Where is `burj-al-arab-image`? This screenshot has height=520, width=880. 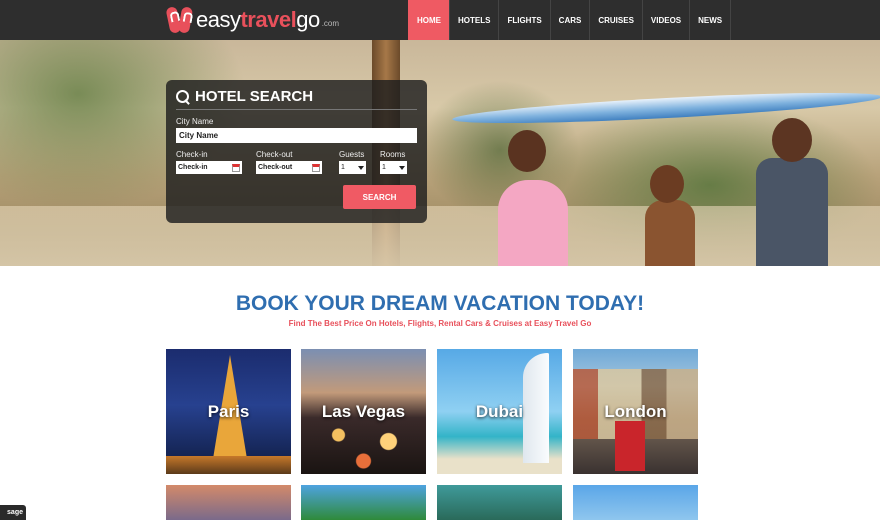
burj-al-arab-image is located at coordinates (536, 408).